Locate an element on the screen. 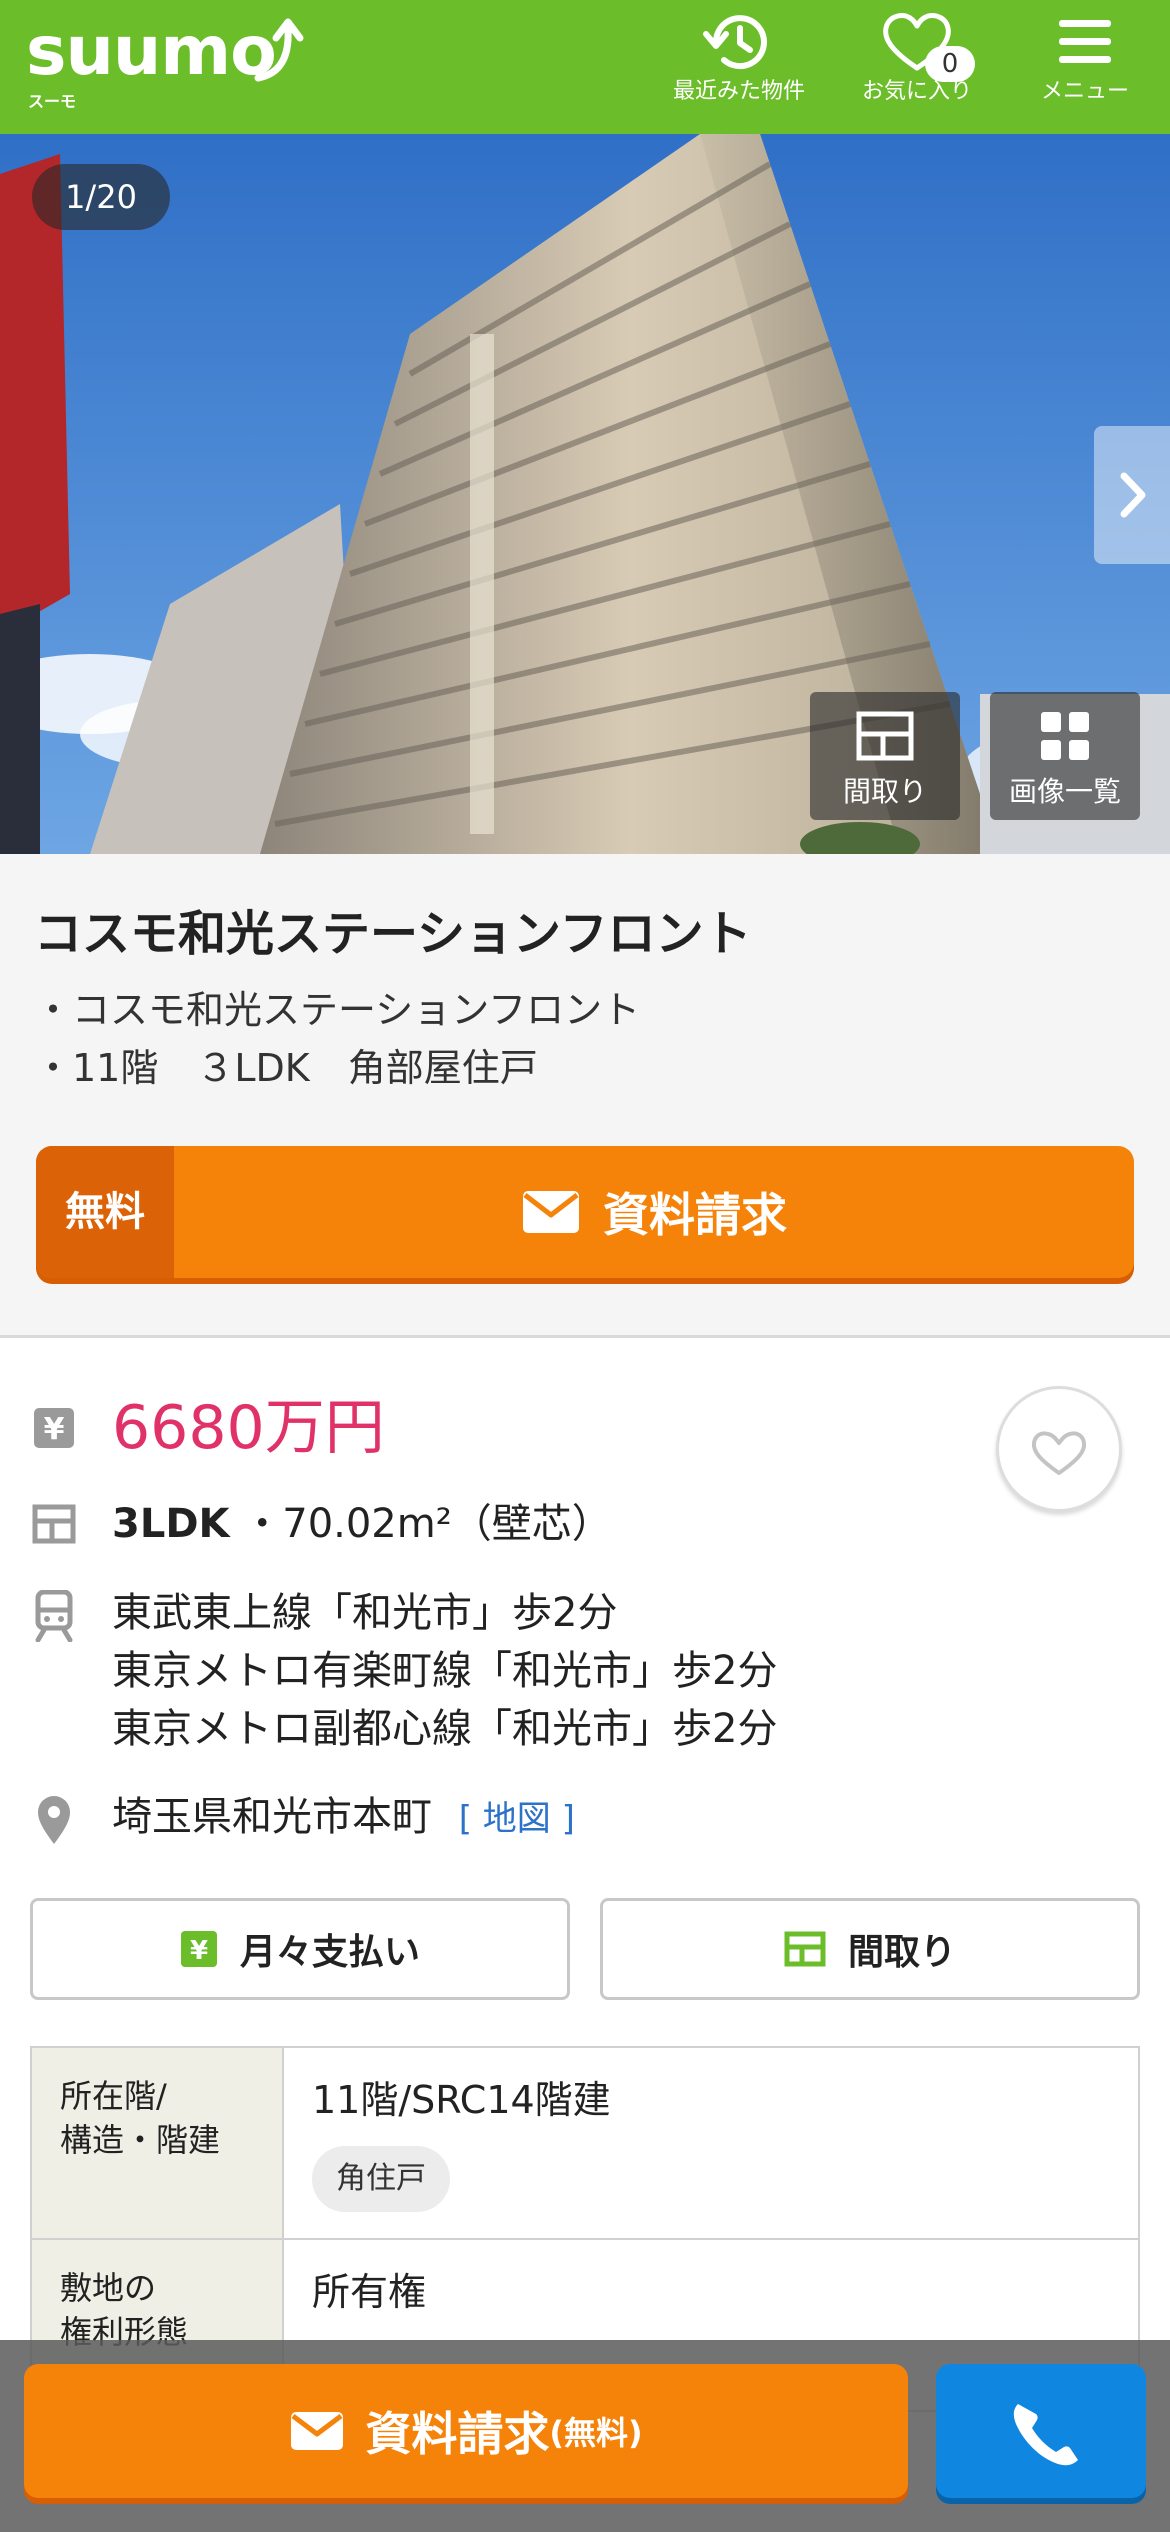 The width and height of the screenshot is (1170, 2532). monthly-payment-button: ¥ 月々支払い is located at coordinates (300, 1949).